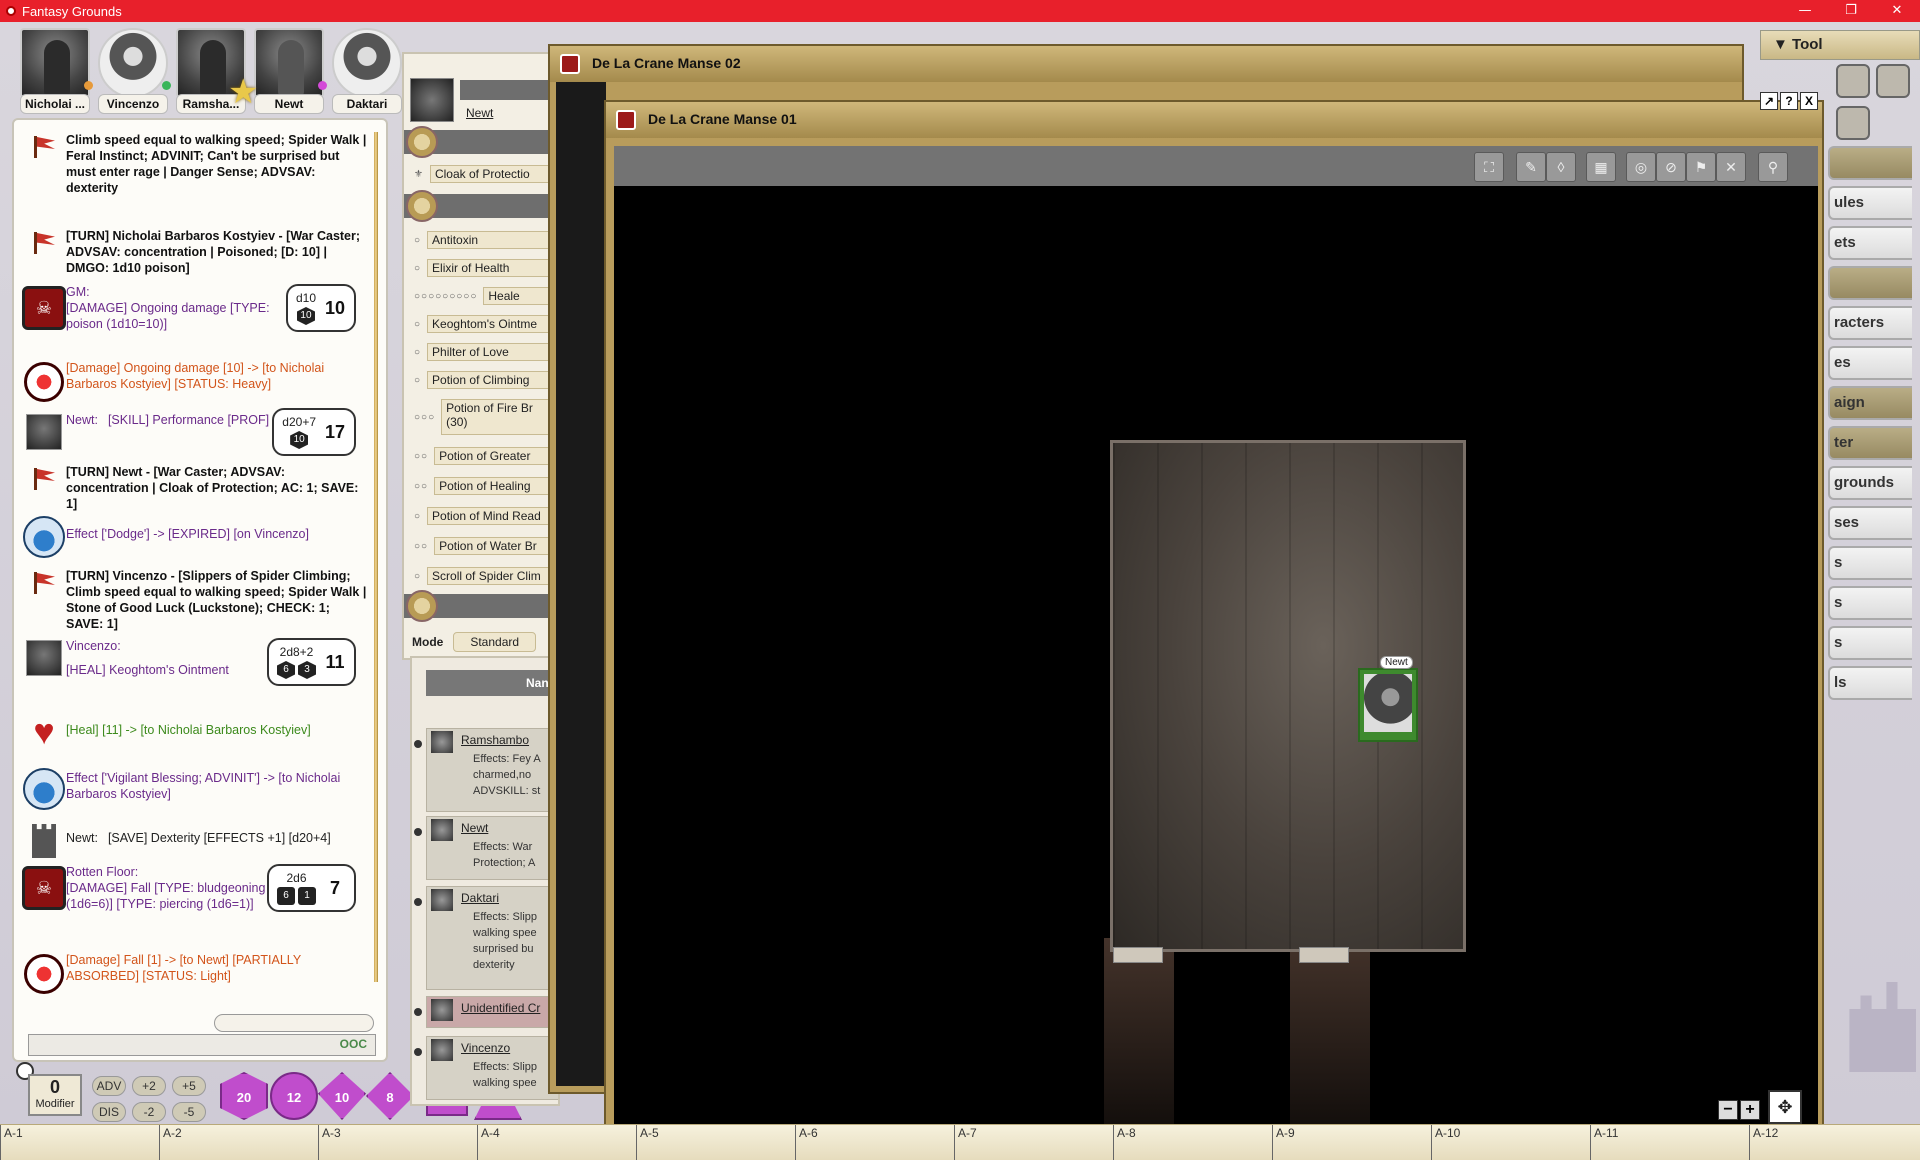 The width and height of the screenshot is (1920, 1160). Describe the element at coordinates (482, 296) in the screenshot. I see `inventory-item: ○○○○○○○○○ Heale` at that location.